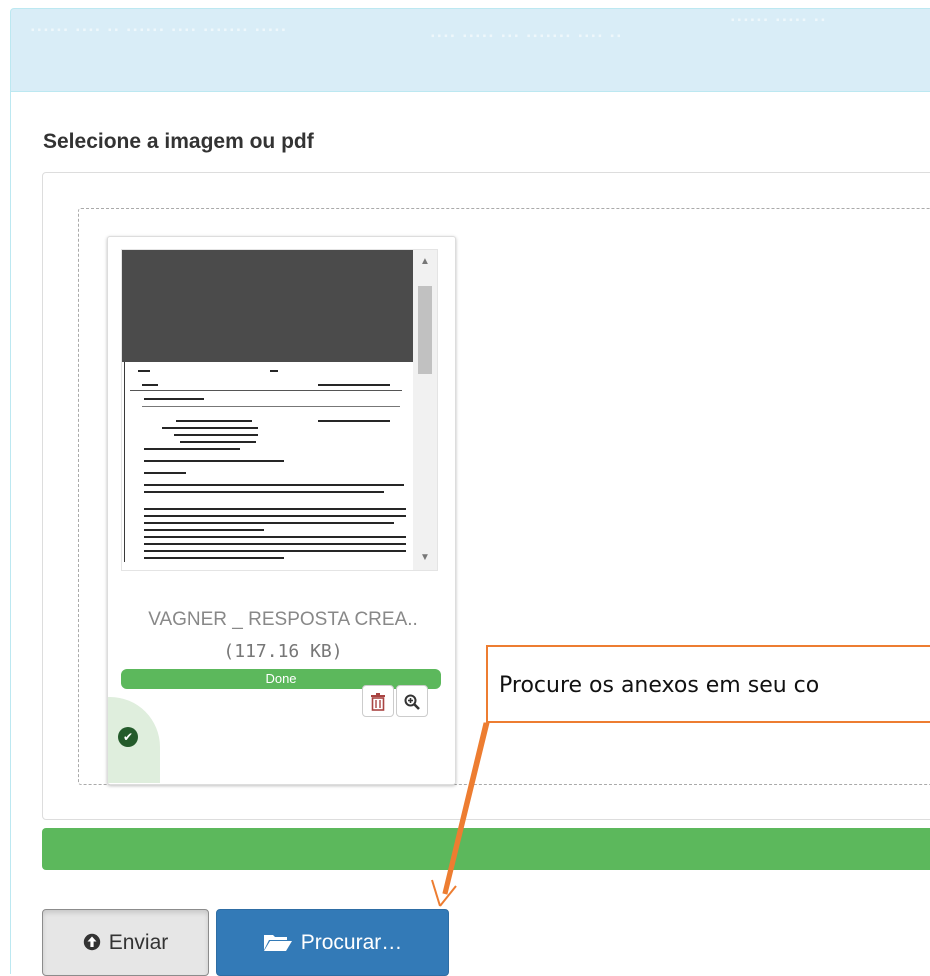  What do you see at coordinates (283, 619) in the screenshot?
I see `file-name: VAGNER _ RESPOSTA CREA..` at bounding box center [283, 619].